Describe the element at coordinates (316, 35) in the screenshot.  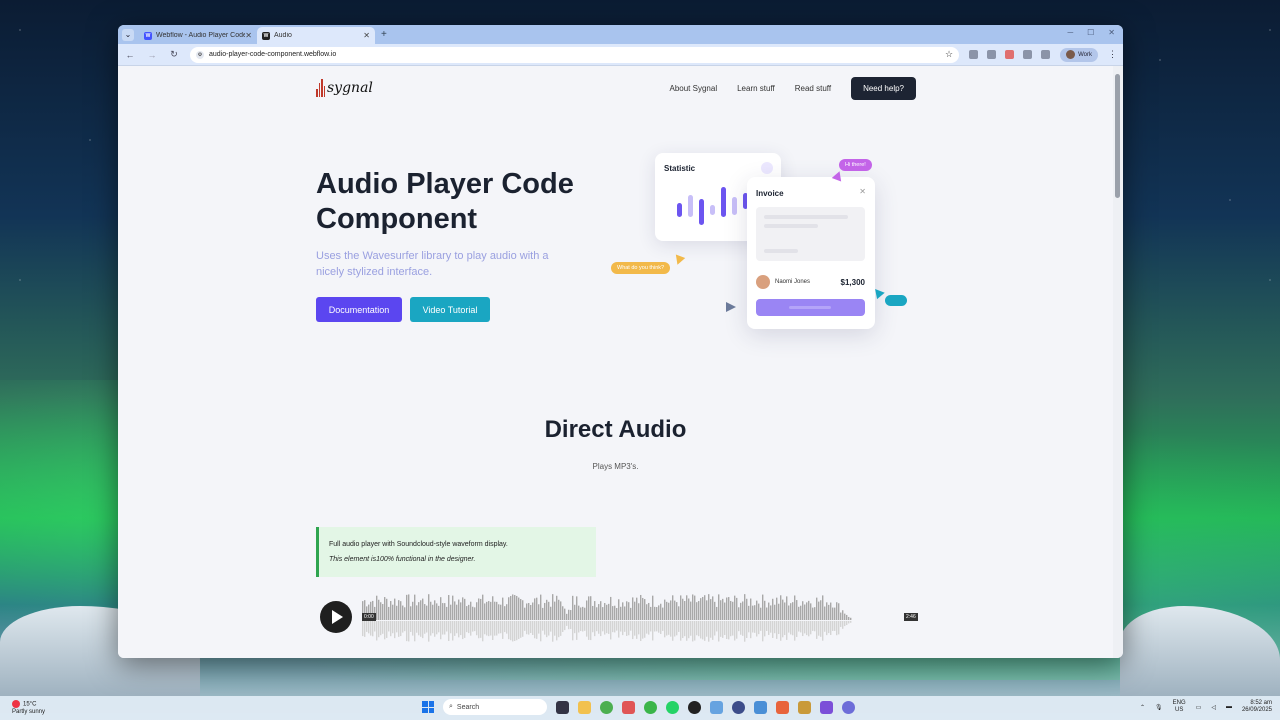
I see `tab-audio: W Audio ✕` at that location.